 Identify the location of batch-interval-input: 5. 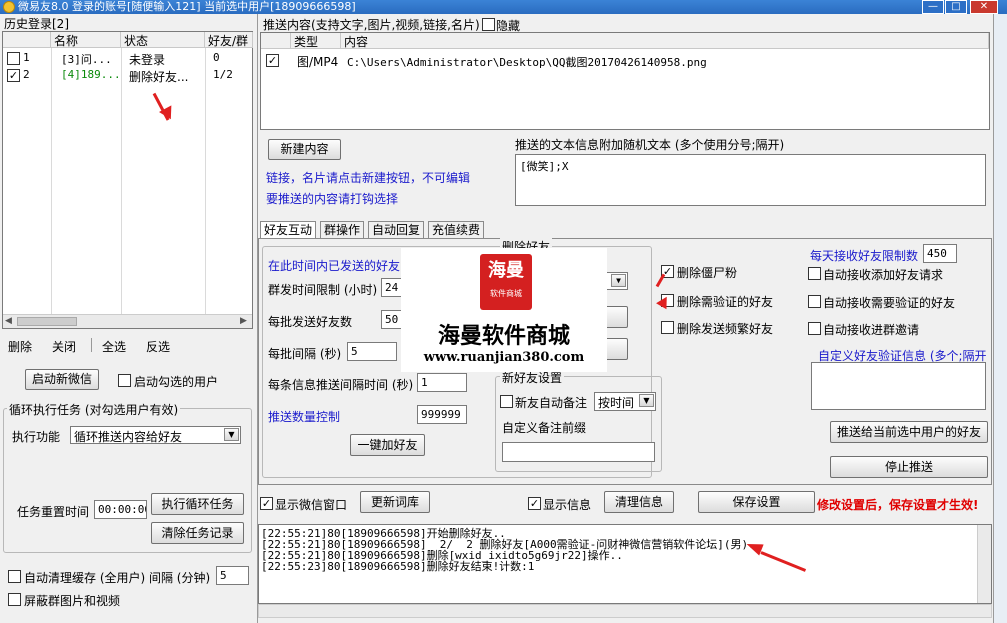
(372, 351).